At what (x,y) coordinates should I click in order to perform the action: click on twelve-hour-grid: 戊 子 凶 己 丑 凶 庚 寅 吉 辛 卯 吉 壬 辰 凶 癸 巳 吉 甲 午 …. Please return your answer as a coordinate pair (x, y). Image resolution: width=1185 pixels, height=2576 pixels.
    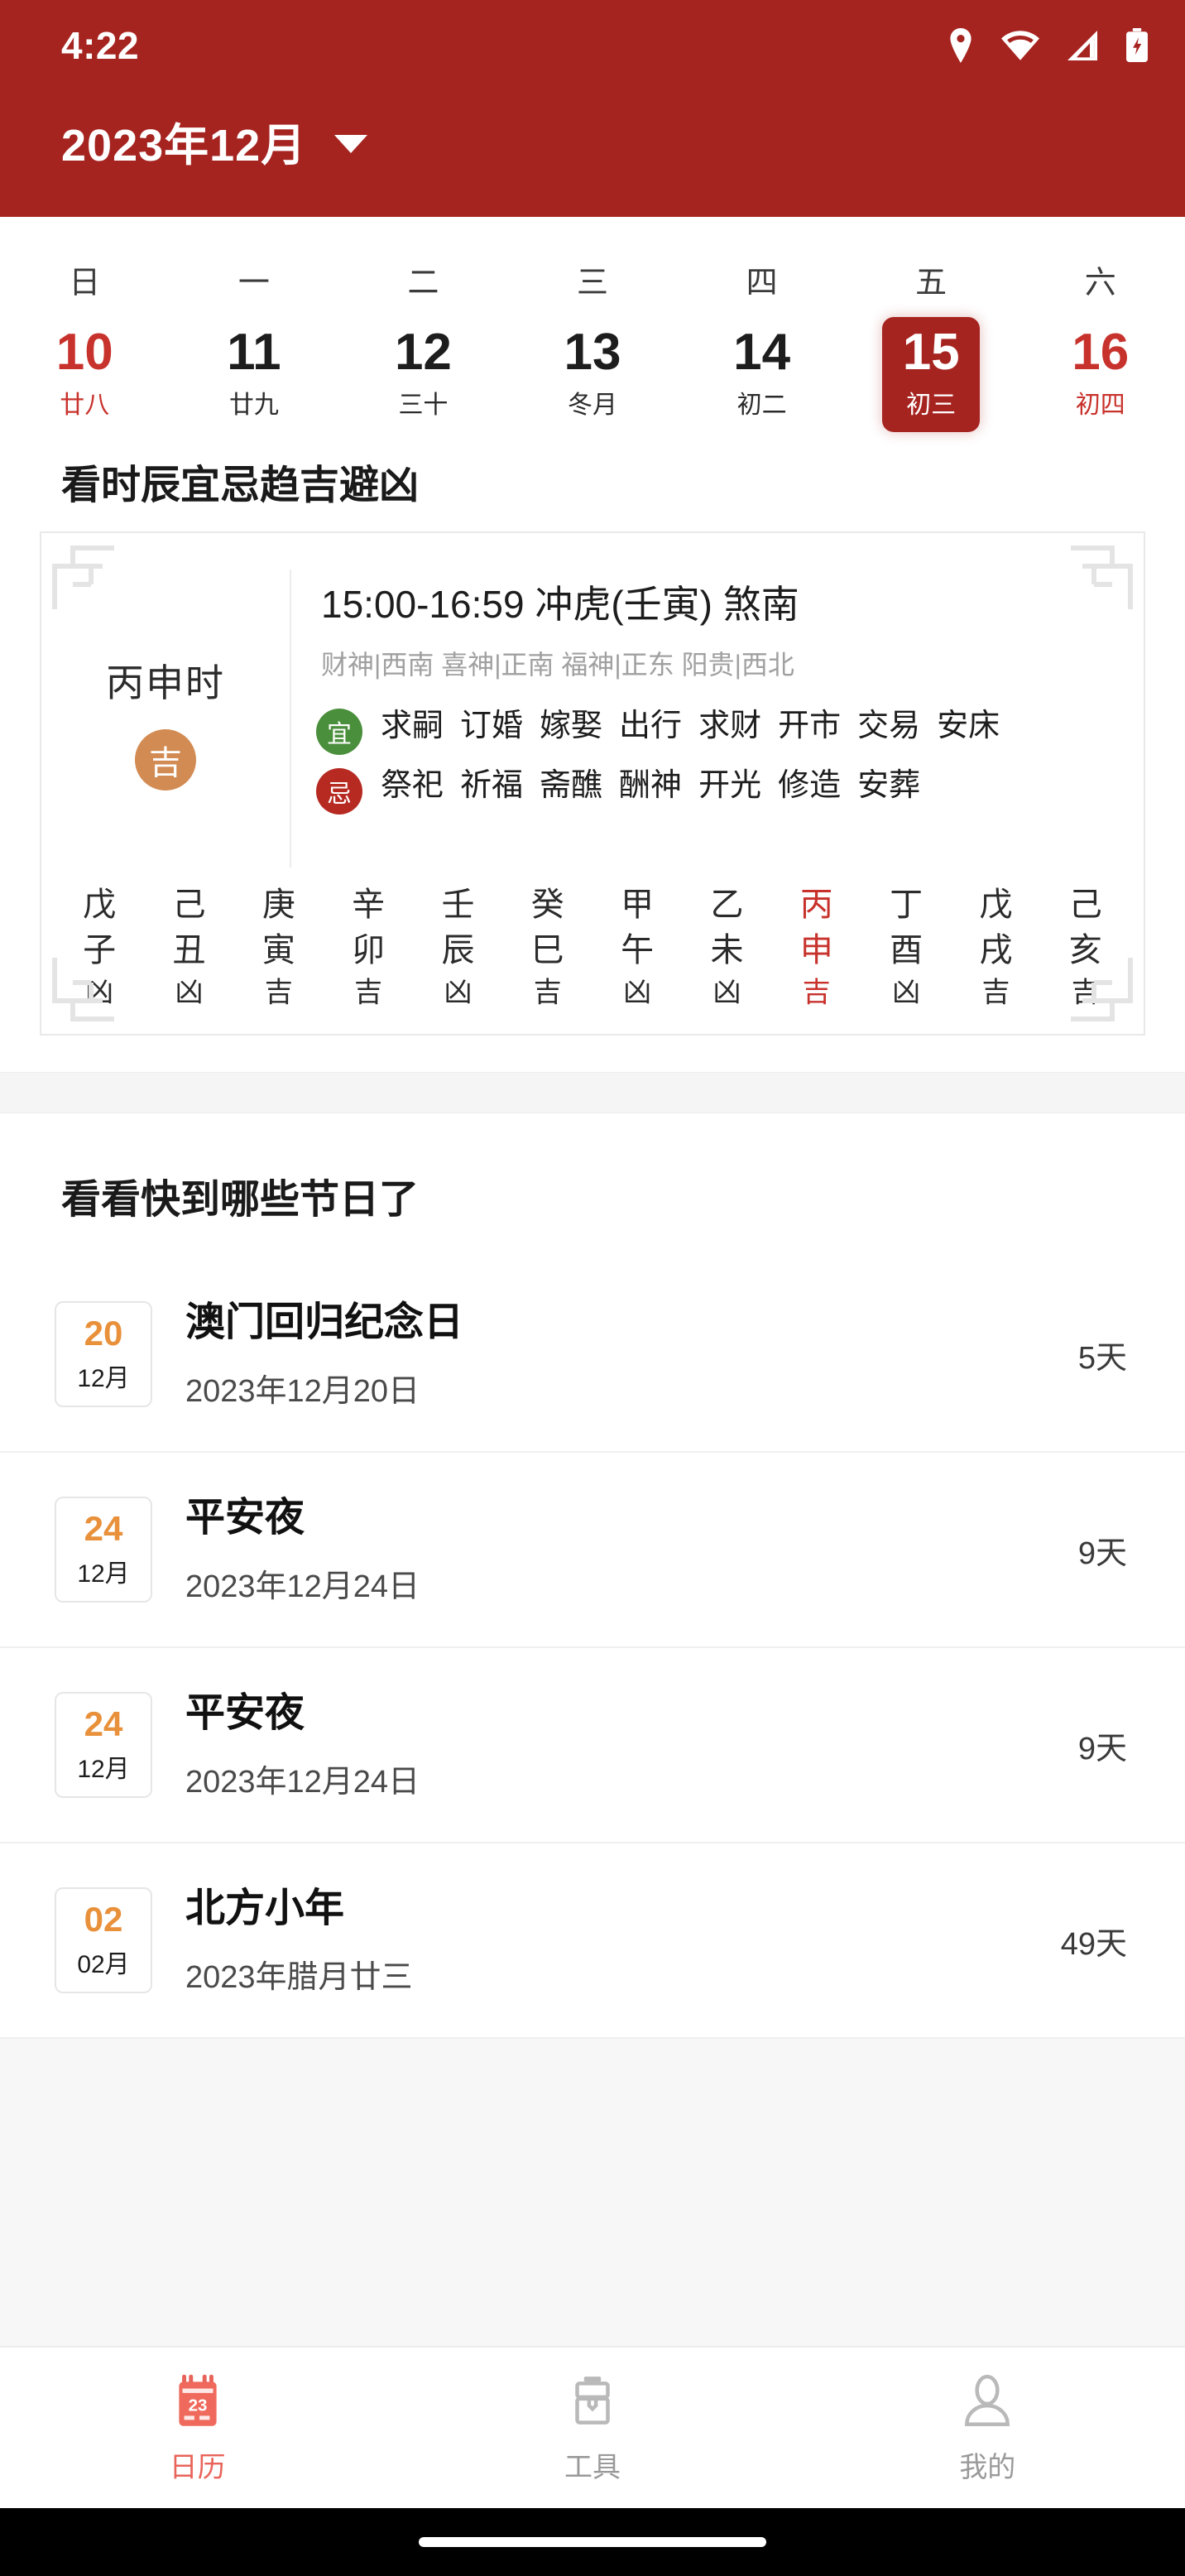
    Looking at the image, I should click on (592, 950).